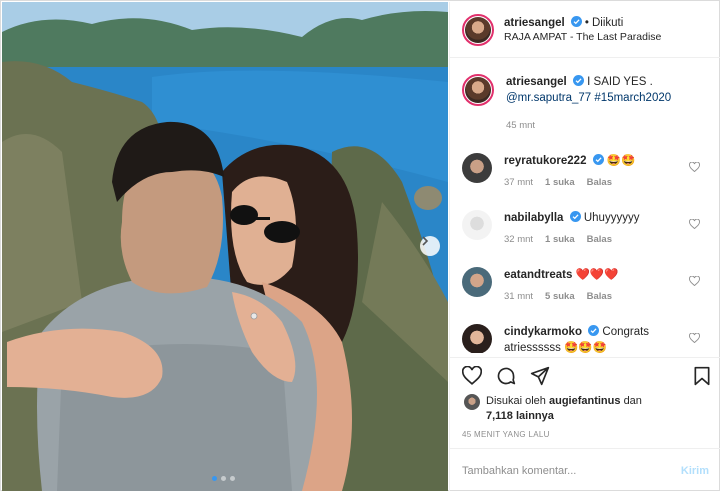 The image size is (720, 491). Describe the element at coordinates (621, 161) in the screenshot. I see `comment-text: 🤩🤩` at that location.